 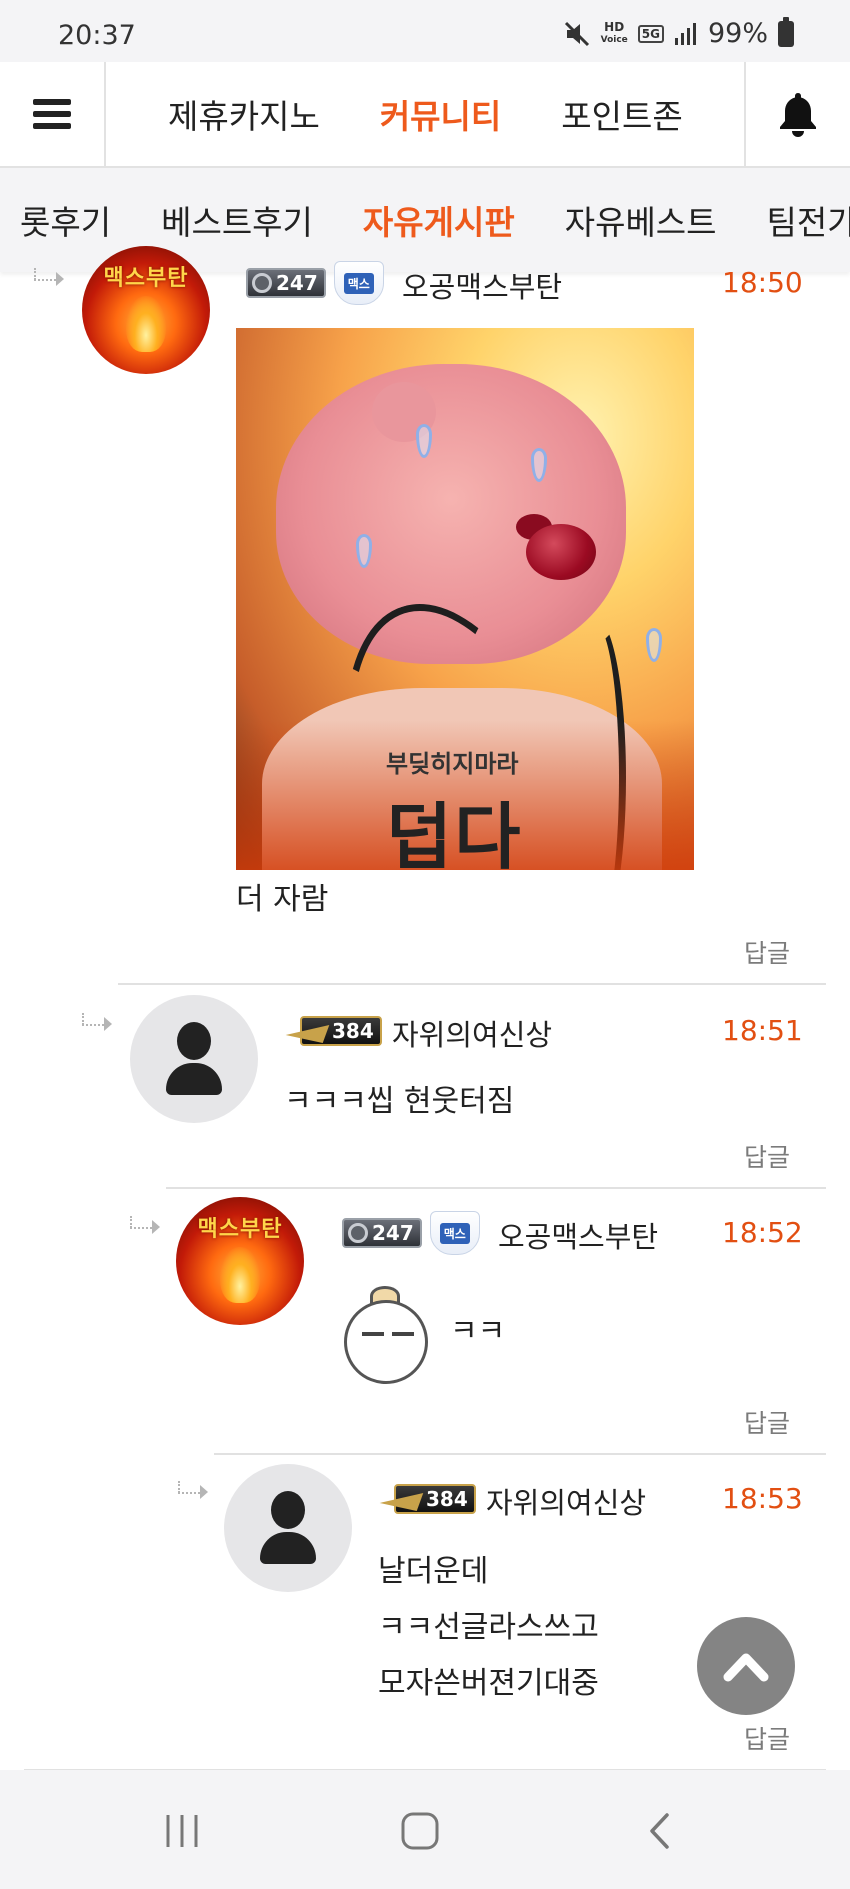 What do you see at coordinates (614, 32) in the screenshot?
I see `hd-voice-icon: HD Voice` at bounding box center [614, 32].